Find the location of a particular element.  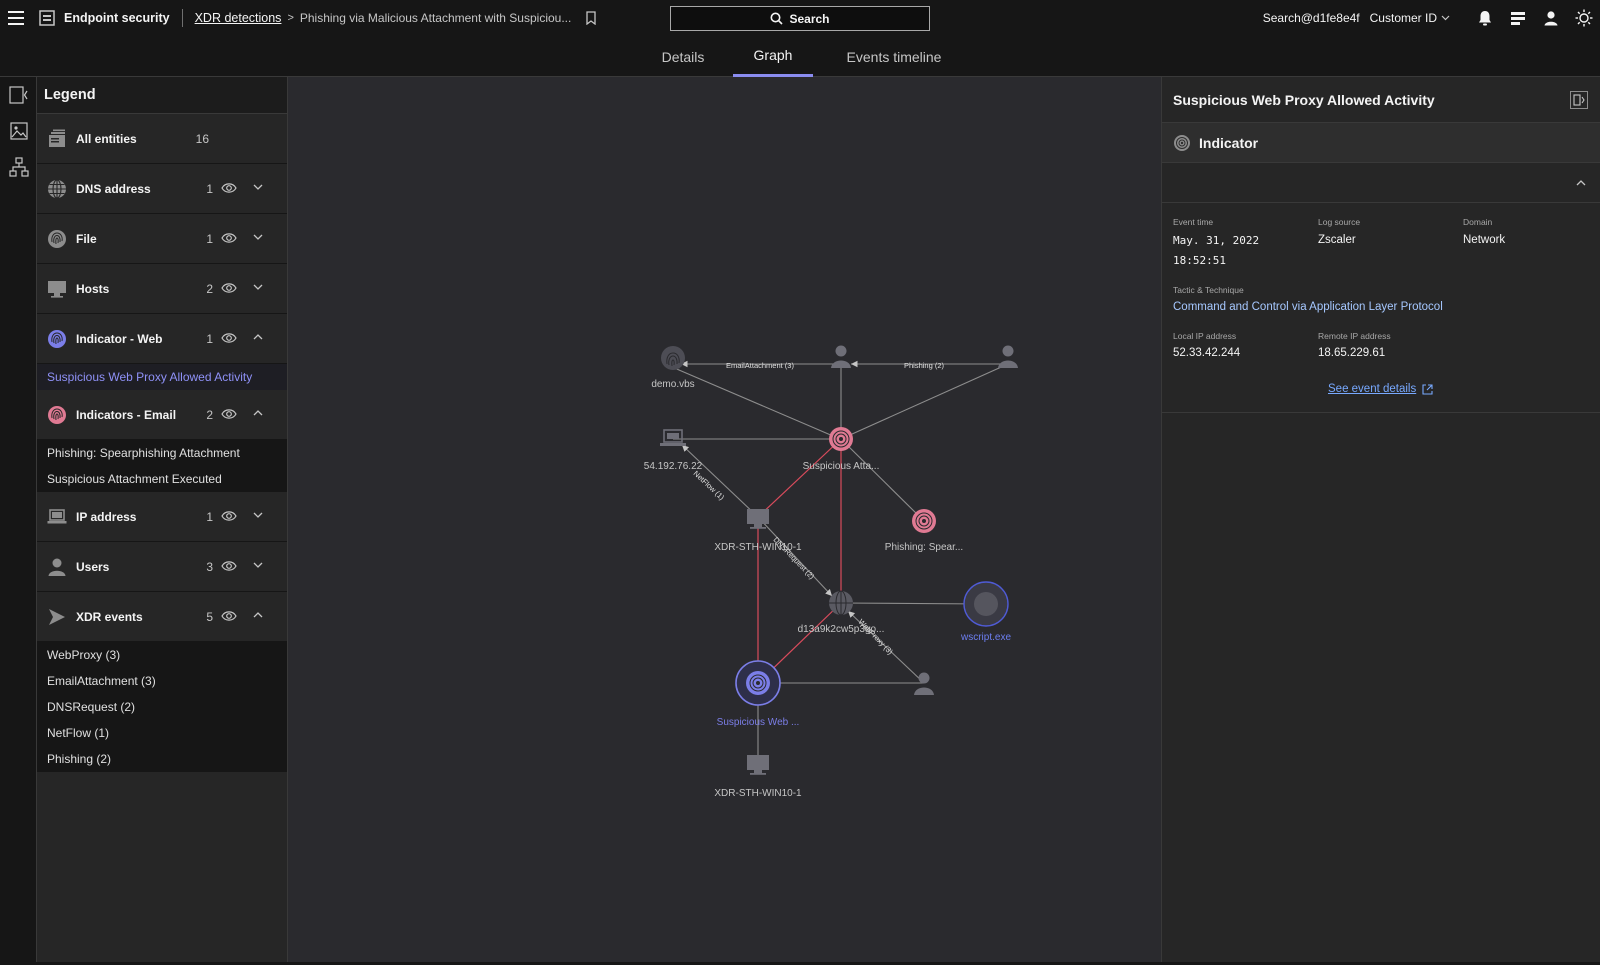

edge-line is located at coordinates (756, 403).